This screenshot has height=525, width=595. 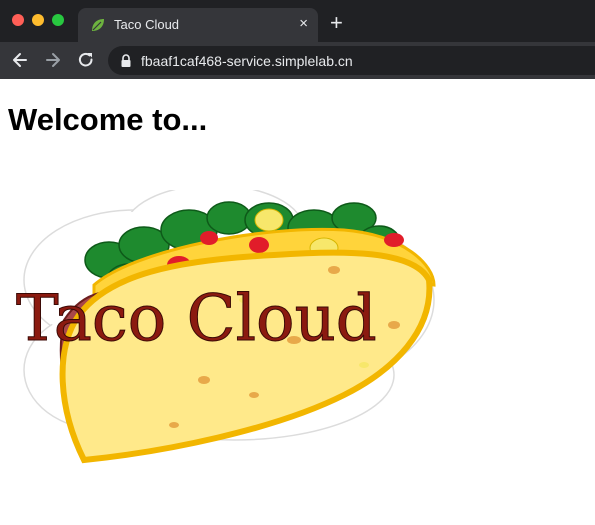 I want to click on browser-toolbar: fbaaf1caf468-service.simplelab.cn, so click(x=297, y=60).